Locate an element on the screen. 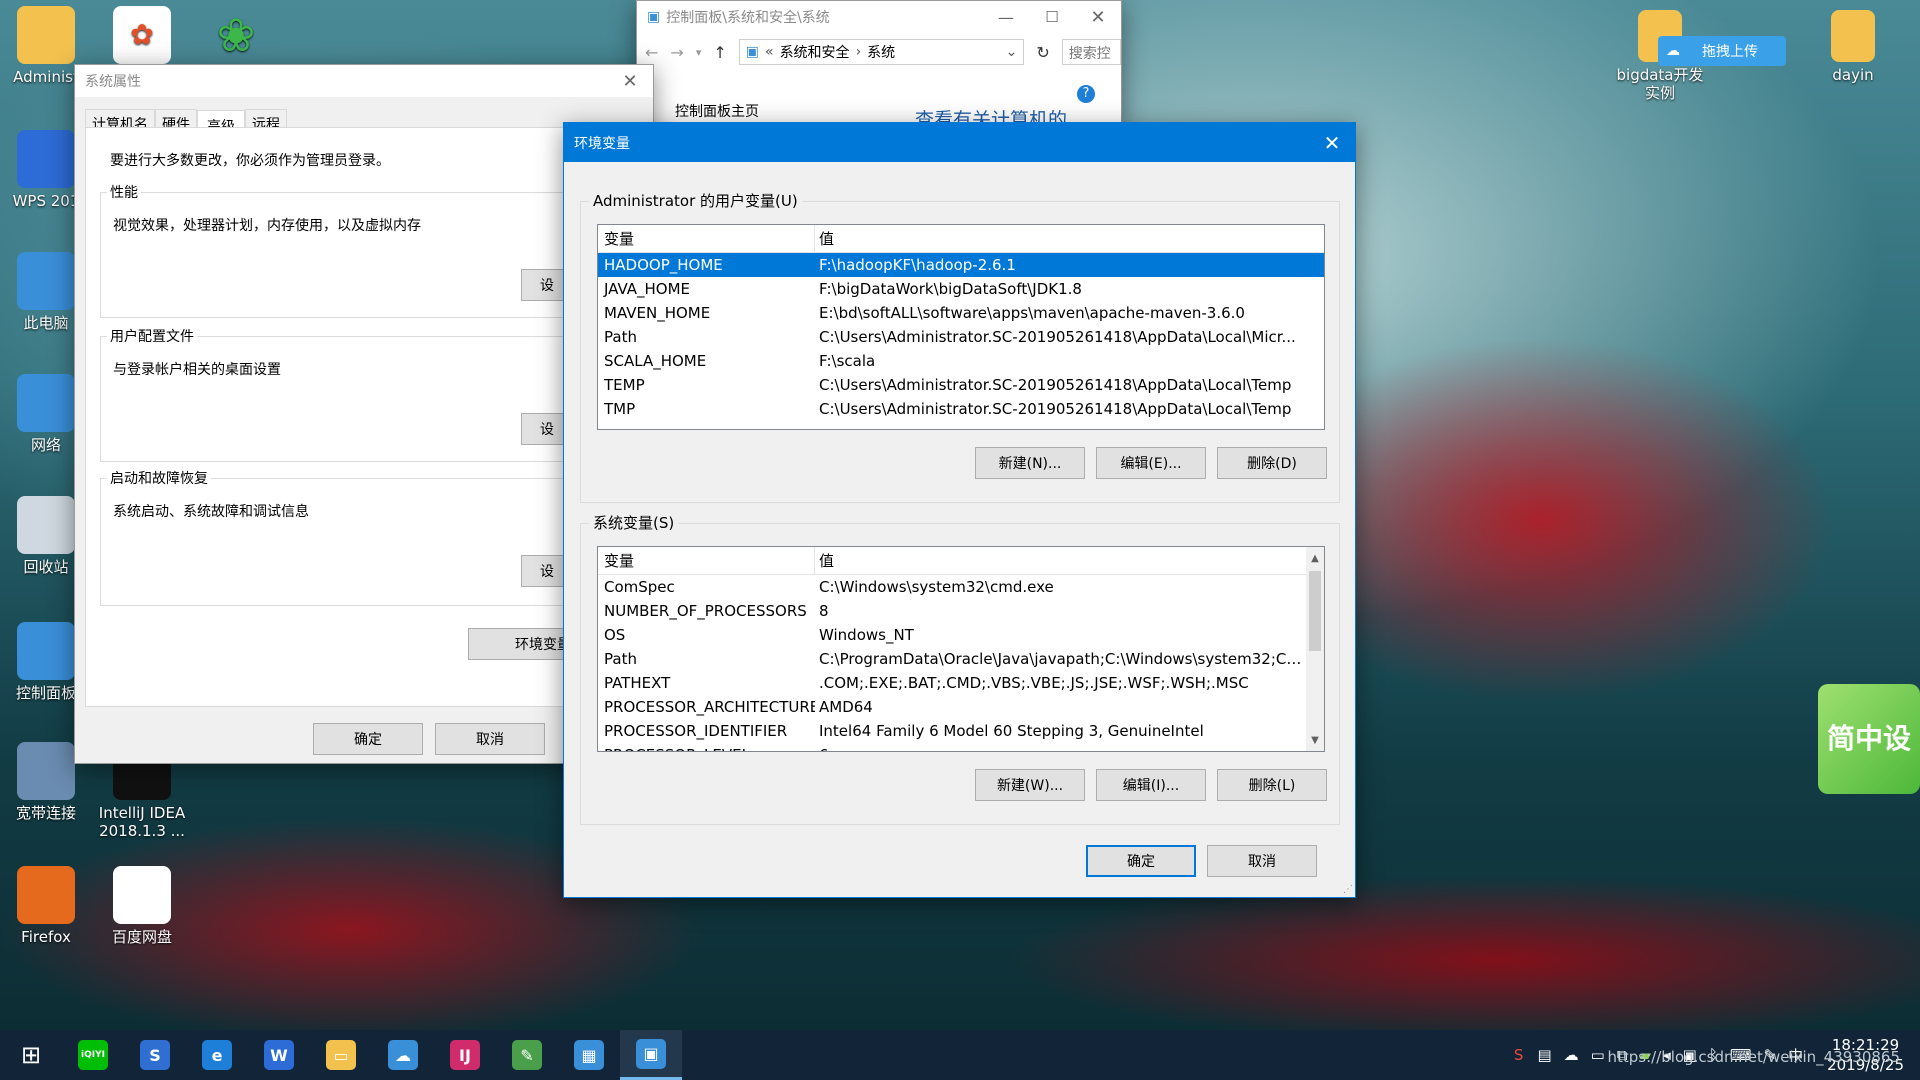  desktop-icon: Firefox is located at coordinates (47, 906).